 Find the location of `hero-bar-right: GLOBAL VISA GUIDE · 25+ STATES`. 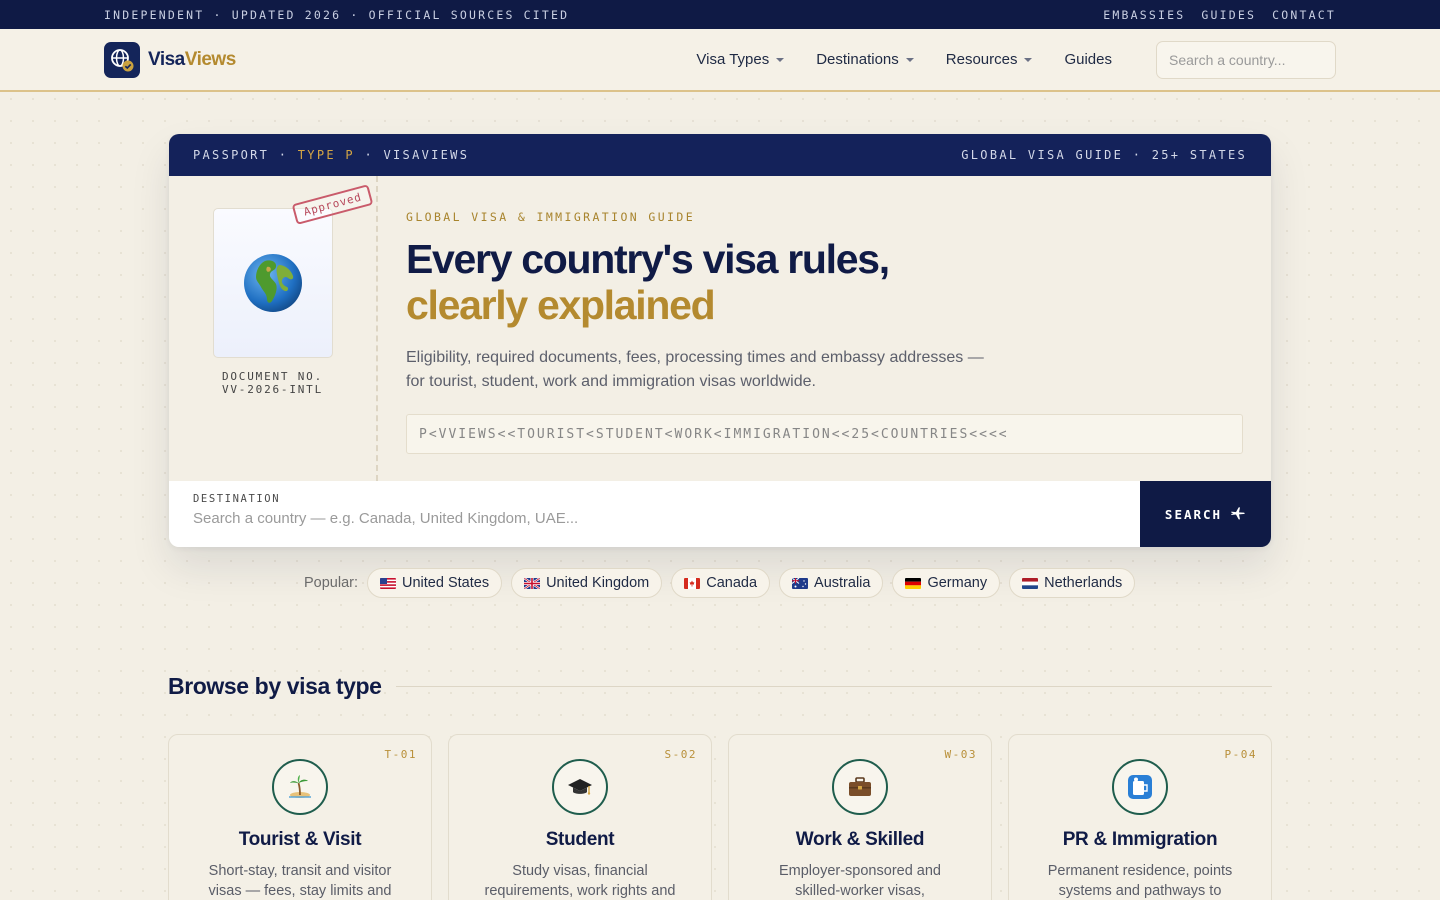

hero-bar-right: GLOBAL VISA GUIDE · 25+ STATES is located at coordinates (1104, 155).